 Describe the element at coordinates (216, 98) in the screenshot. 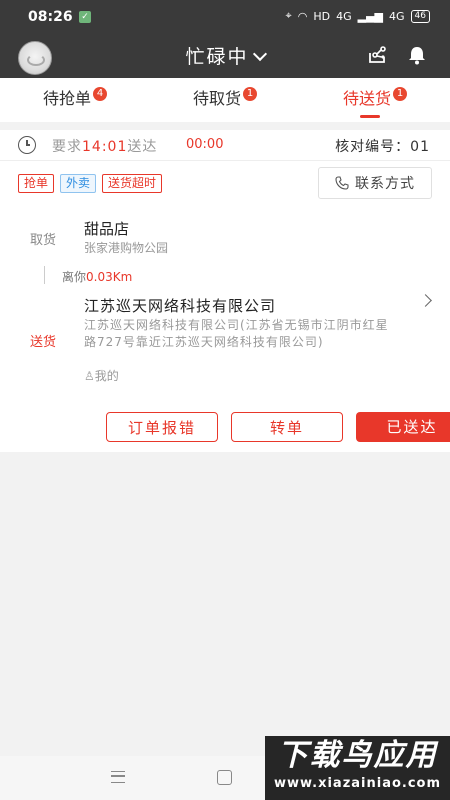

I see `tab-label: 待取货` at that location.